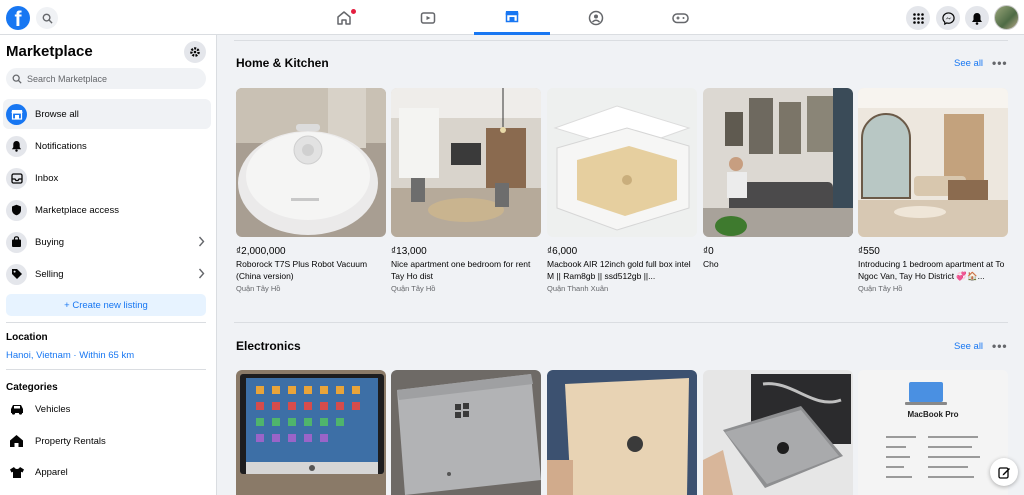 The height and width of the screenshot is (495, 1024). I want to click on marketplace-icon, so click(512, 17).